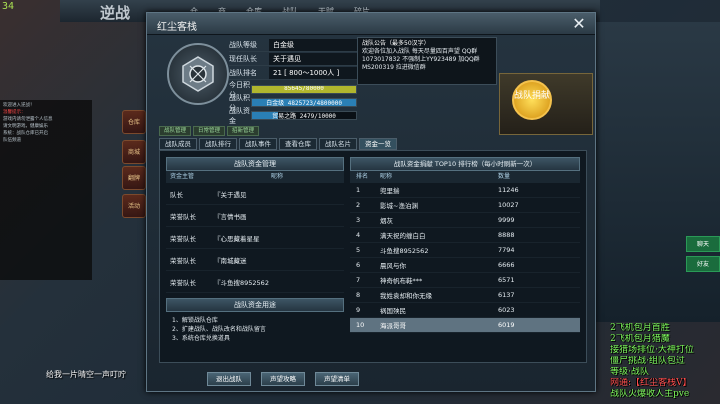 The height and width of the screenshot is (404, 720). I want to click on ranking-row: 3 烟灰 9999, so click(465, 220).